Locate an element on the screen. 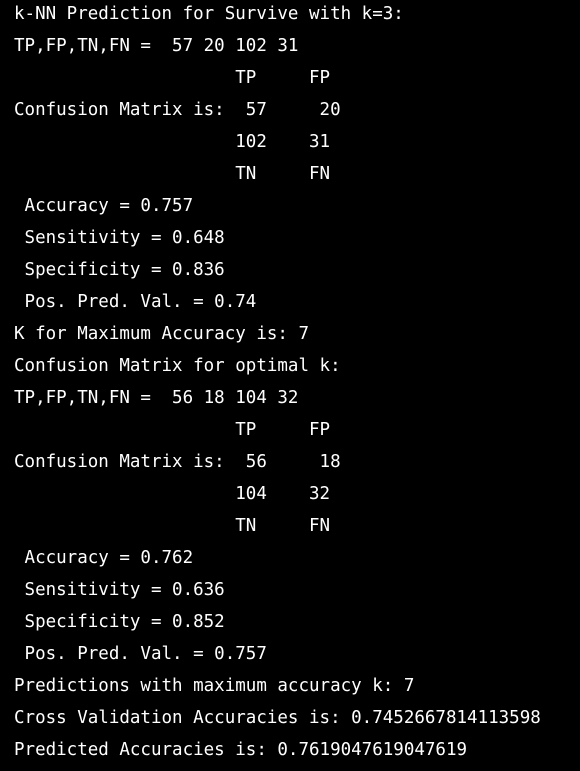  console-line-optimal-footer: TN FN is located at coordinates (172, 526).